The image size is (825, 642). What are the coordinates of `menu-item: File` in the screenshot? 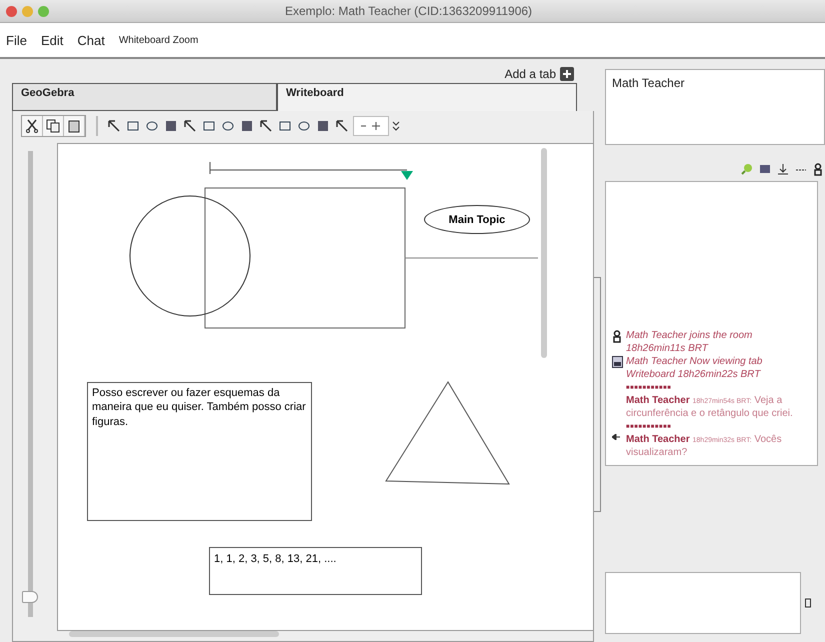 It's located at (16, 40).